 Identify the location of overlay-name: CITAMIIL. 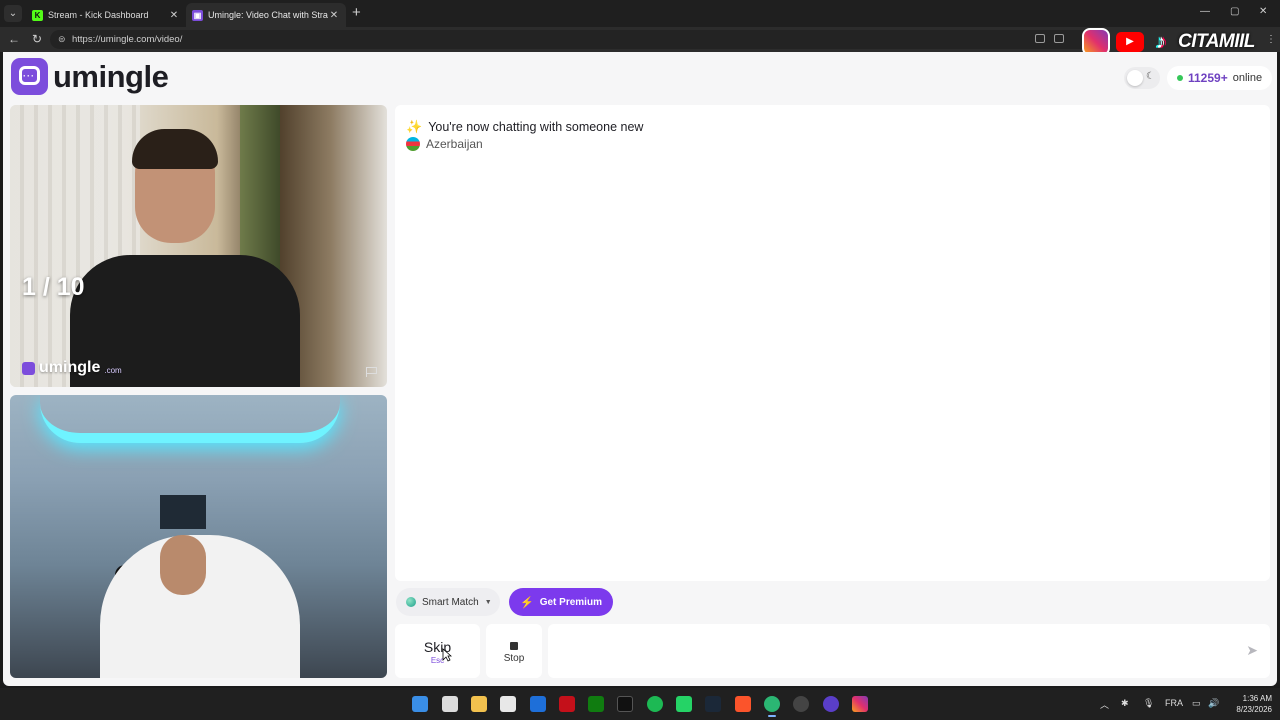
(1216, 41).